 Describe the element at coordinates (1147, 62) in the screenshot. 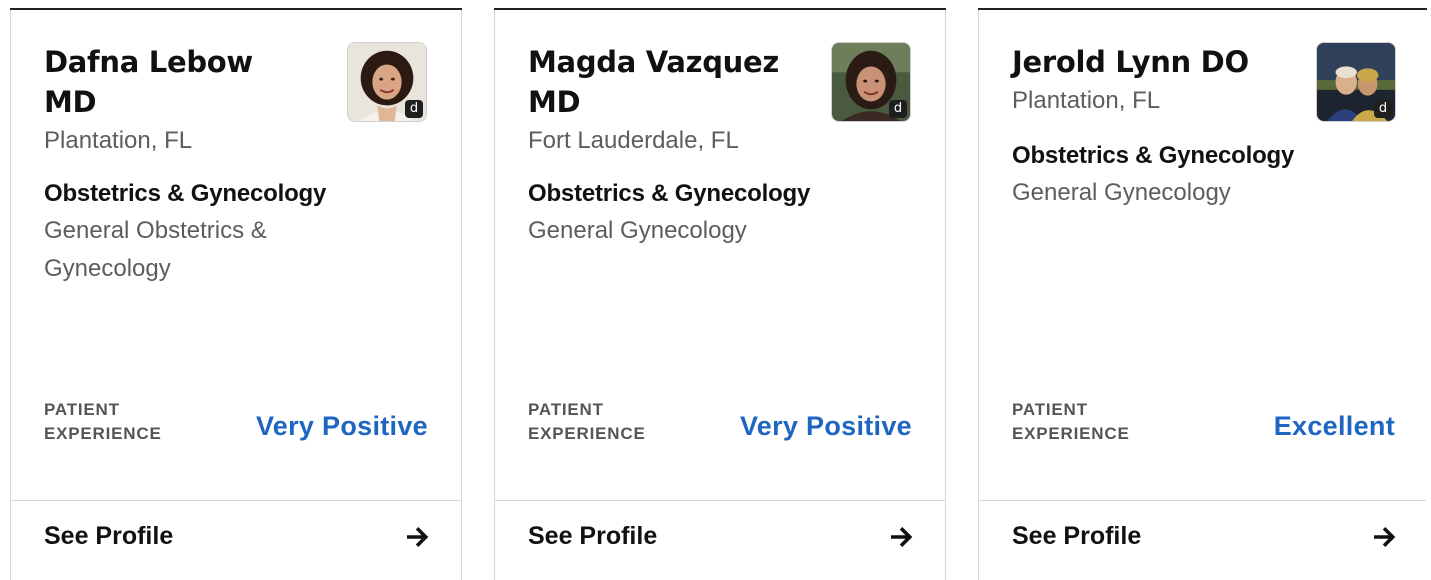

I see `doctor-name: Jerold Lynn DO` at that location.